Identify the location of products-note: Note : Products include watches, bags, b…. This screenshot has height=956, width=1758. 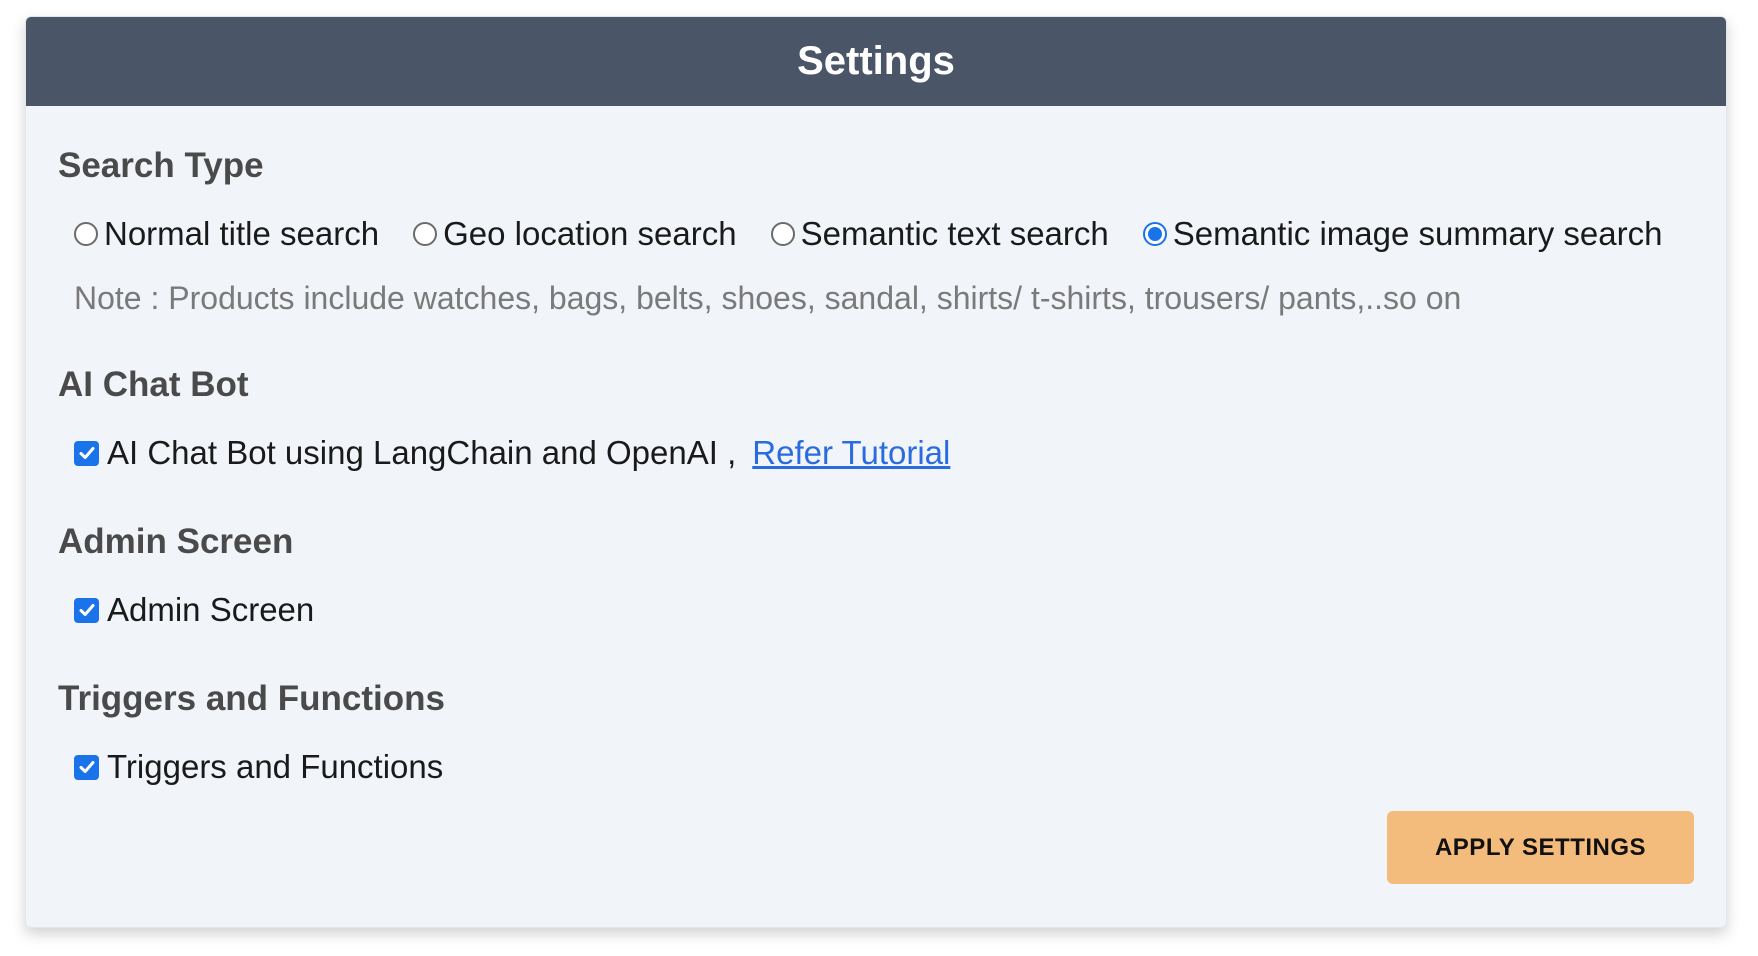
(768, 298).